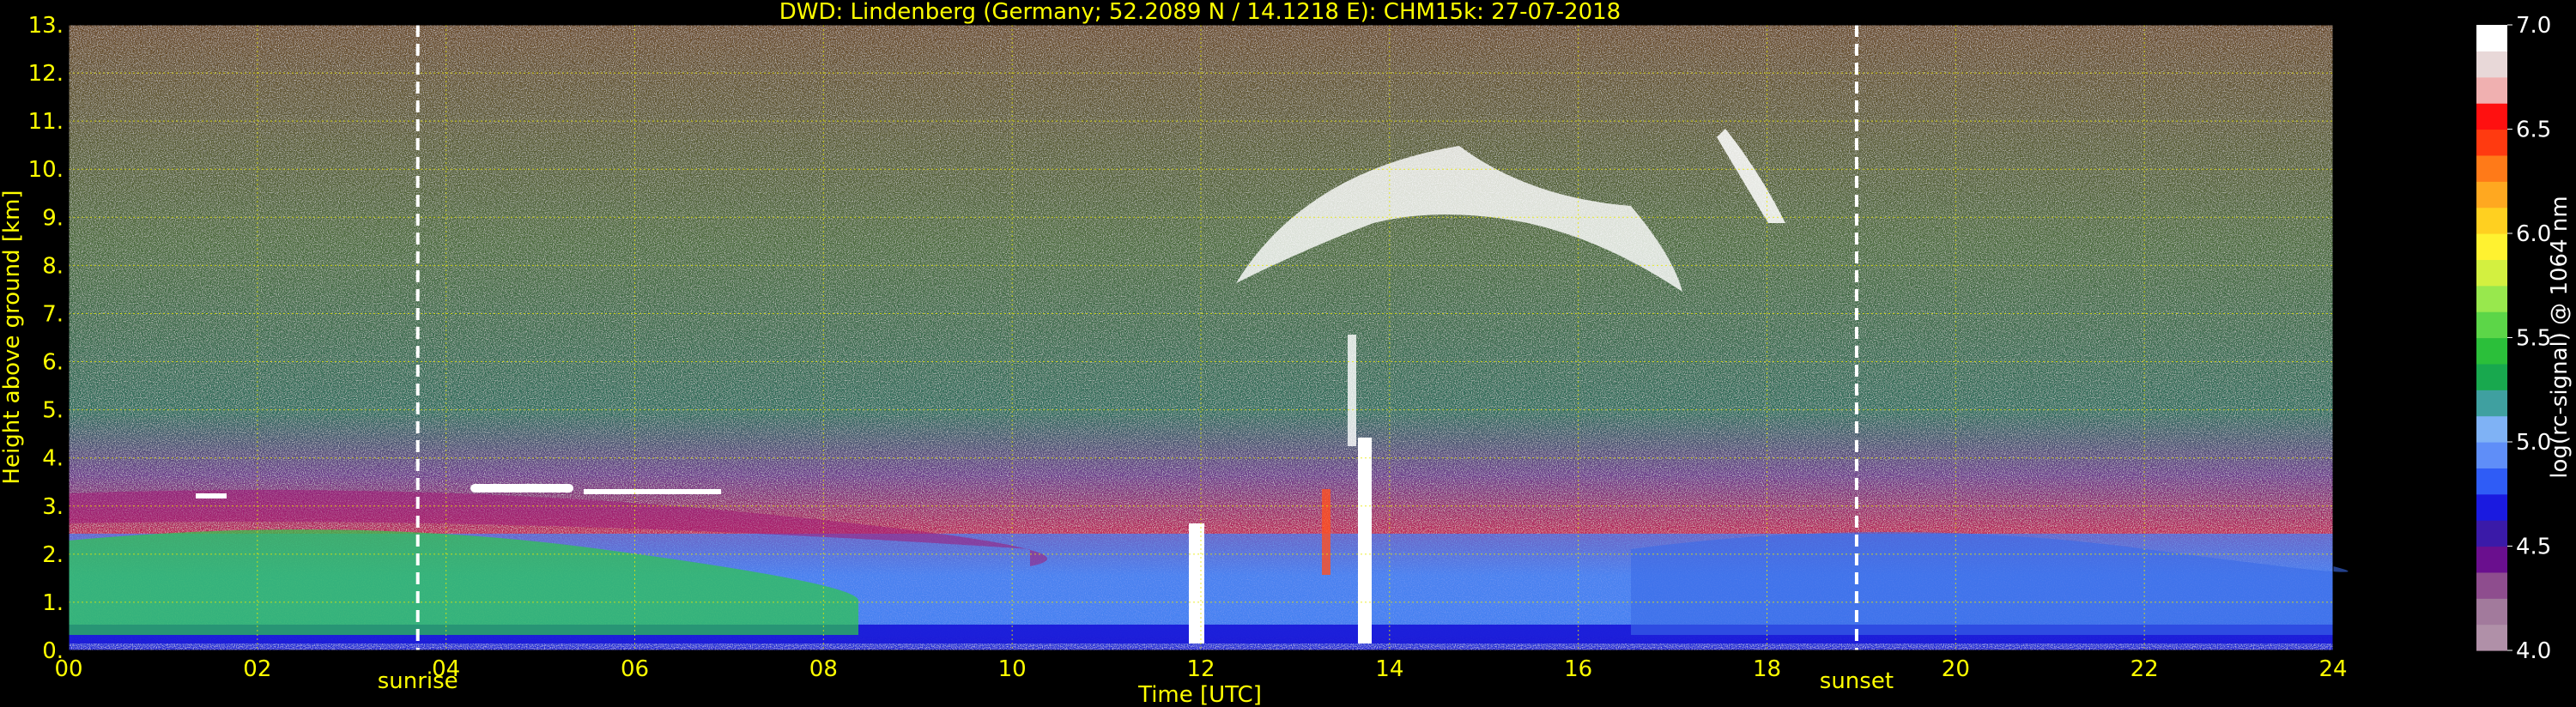  What do you see at coordinates (53, 507) in the screenshot?
I see `y-tick-label: 3.` at bounding box center [53, 507].